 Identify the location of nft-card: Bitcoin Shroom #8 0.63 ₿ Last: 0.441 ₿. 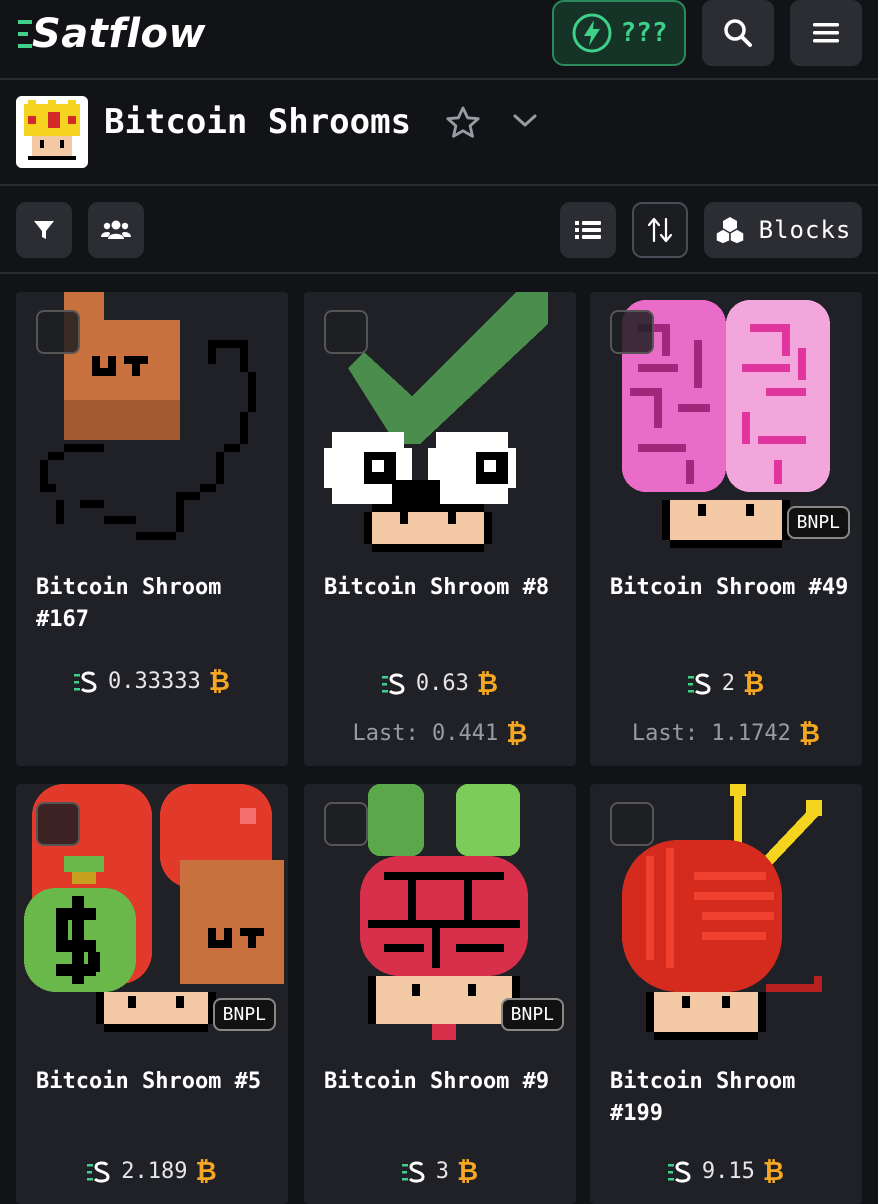
(440, 529).